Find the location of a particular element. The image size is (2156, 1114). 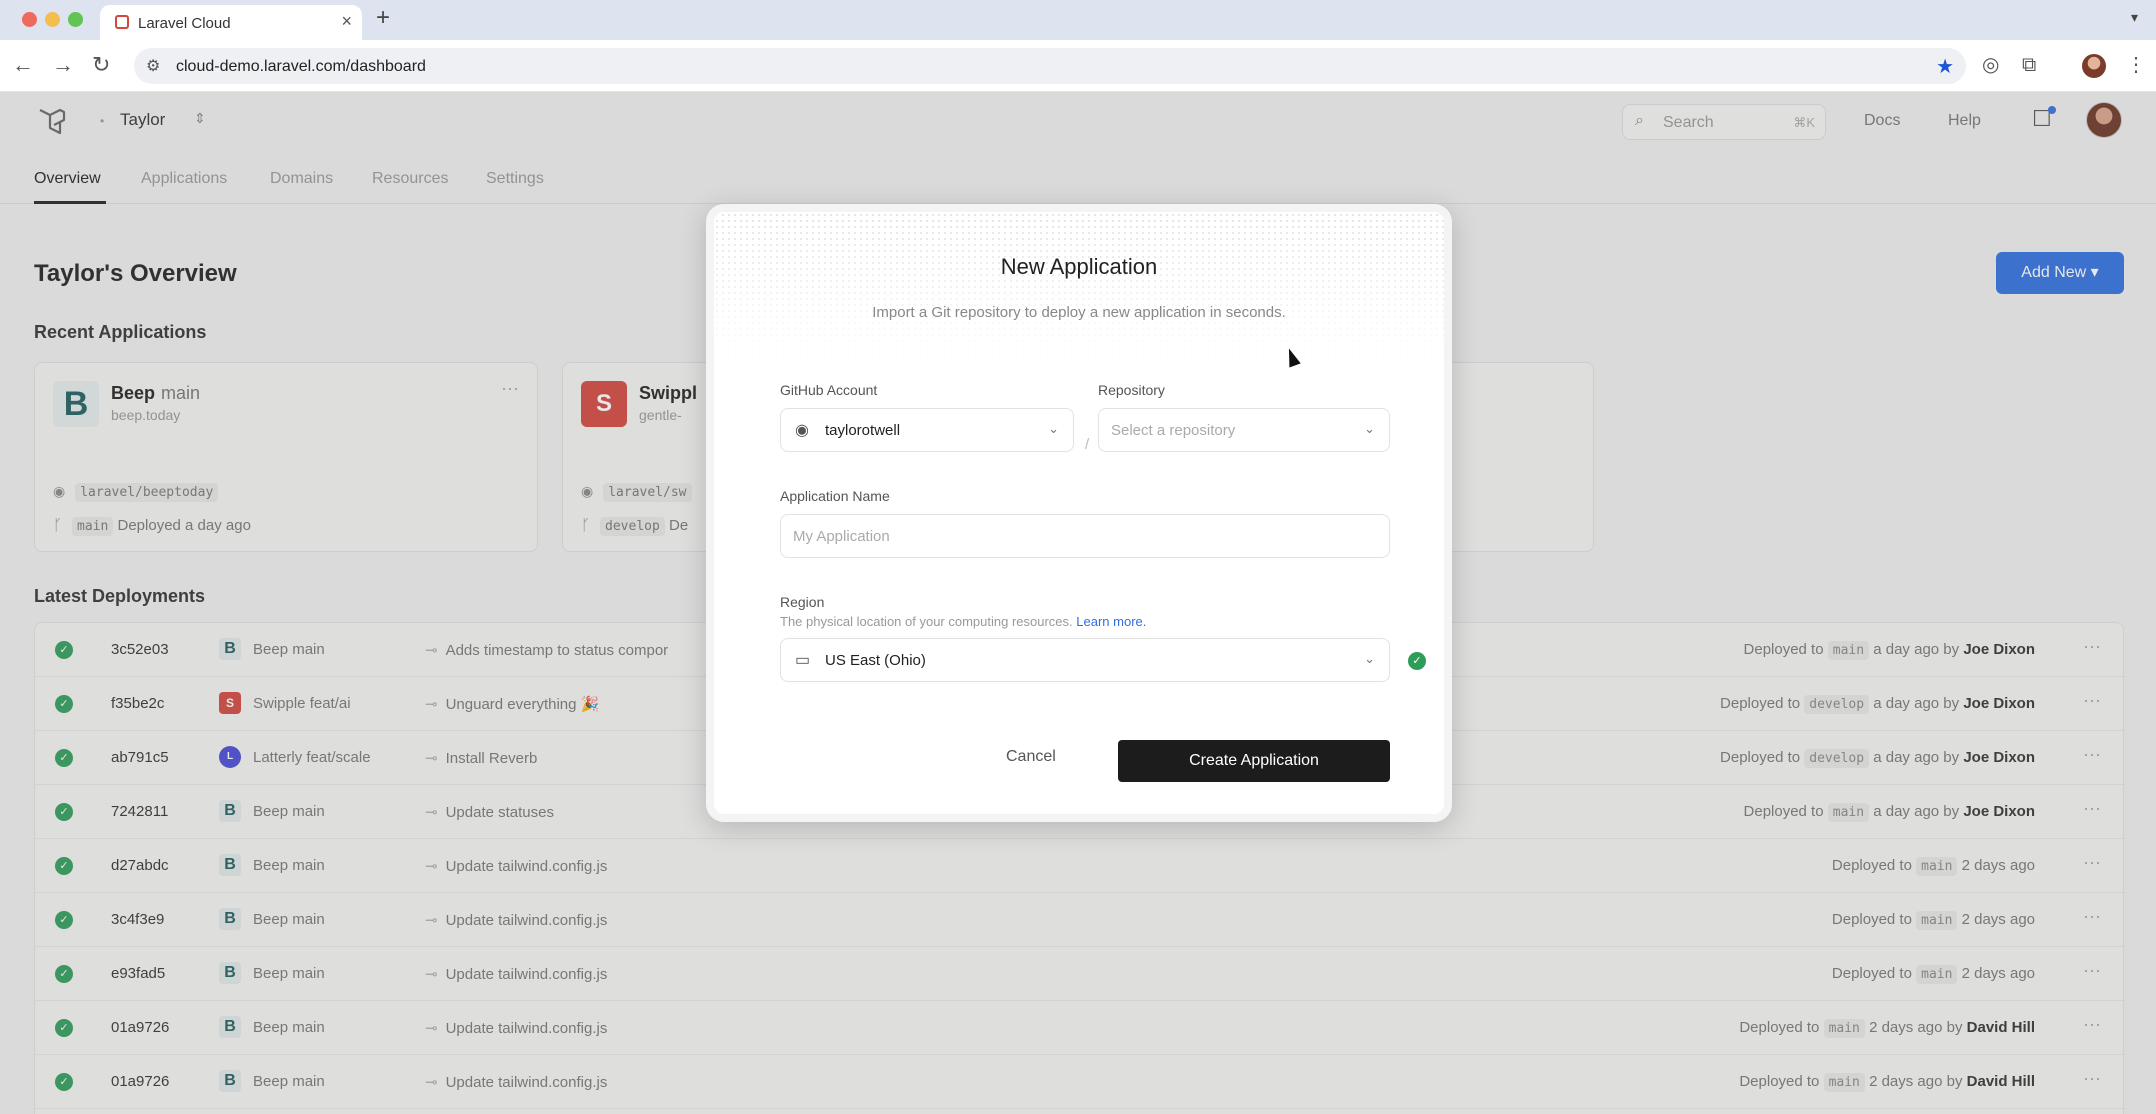

address-bar: ⚙ cloud-demo.laravel.com/dashboard ★ is located at coordinates (1050, 66).